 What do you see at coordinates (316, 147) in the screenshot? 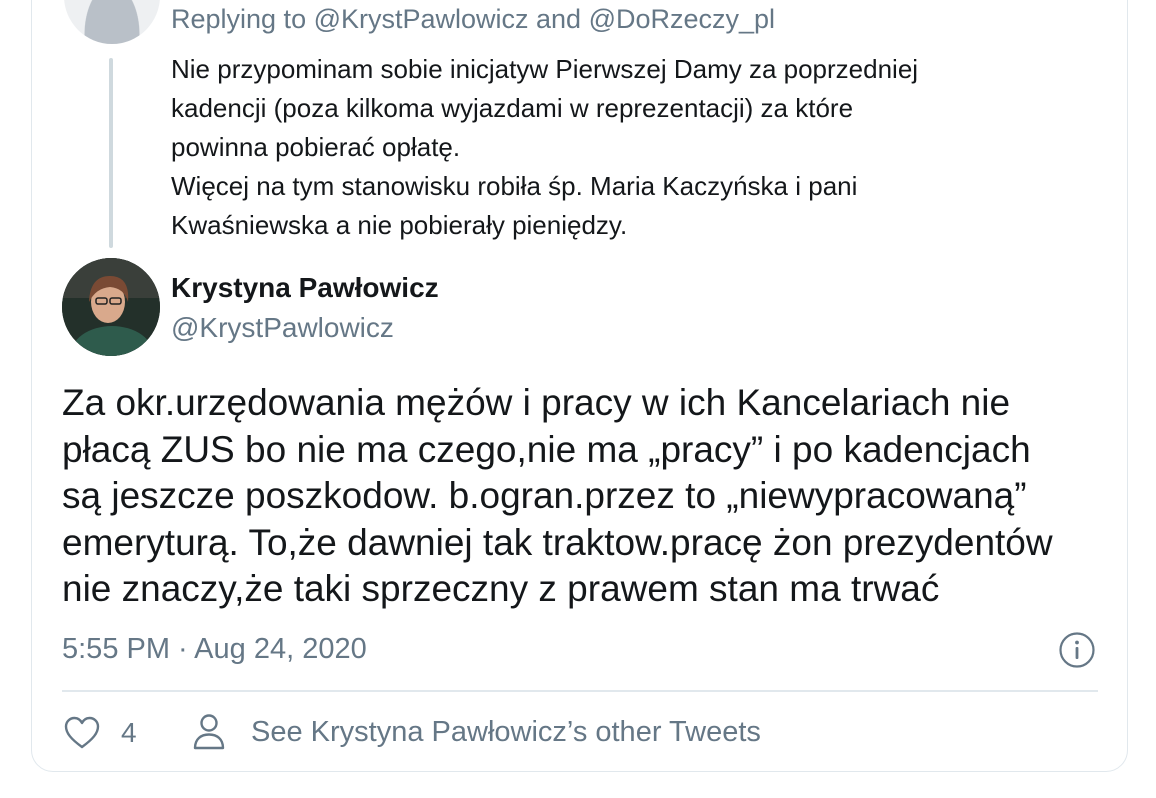
I see `parent-line: powinna pobierać opłatę.` at bounding box center [316, 147].